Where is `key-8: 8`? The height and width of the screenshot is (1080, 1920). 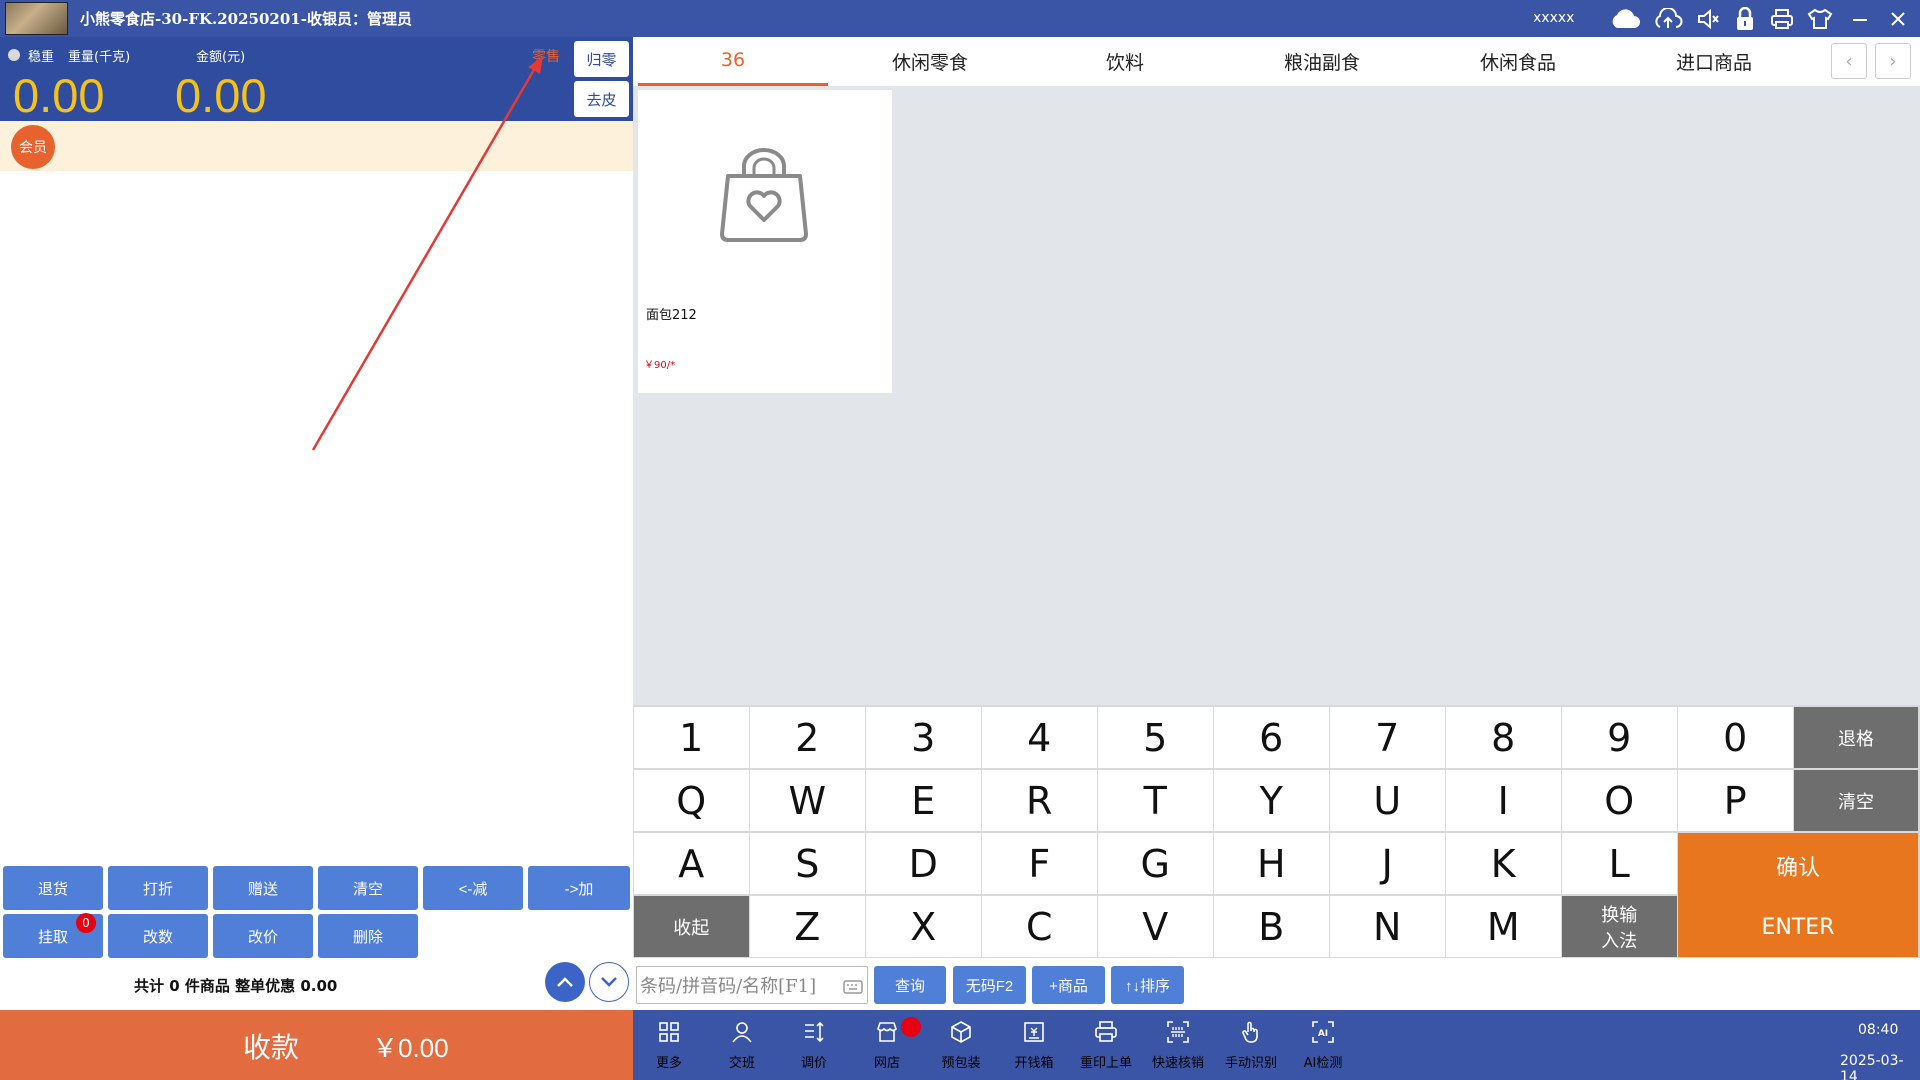
key-8: 8 is located at coordinates (1503, 737).